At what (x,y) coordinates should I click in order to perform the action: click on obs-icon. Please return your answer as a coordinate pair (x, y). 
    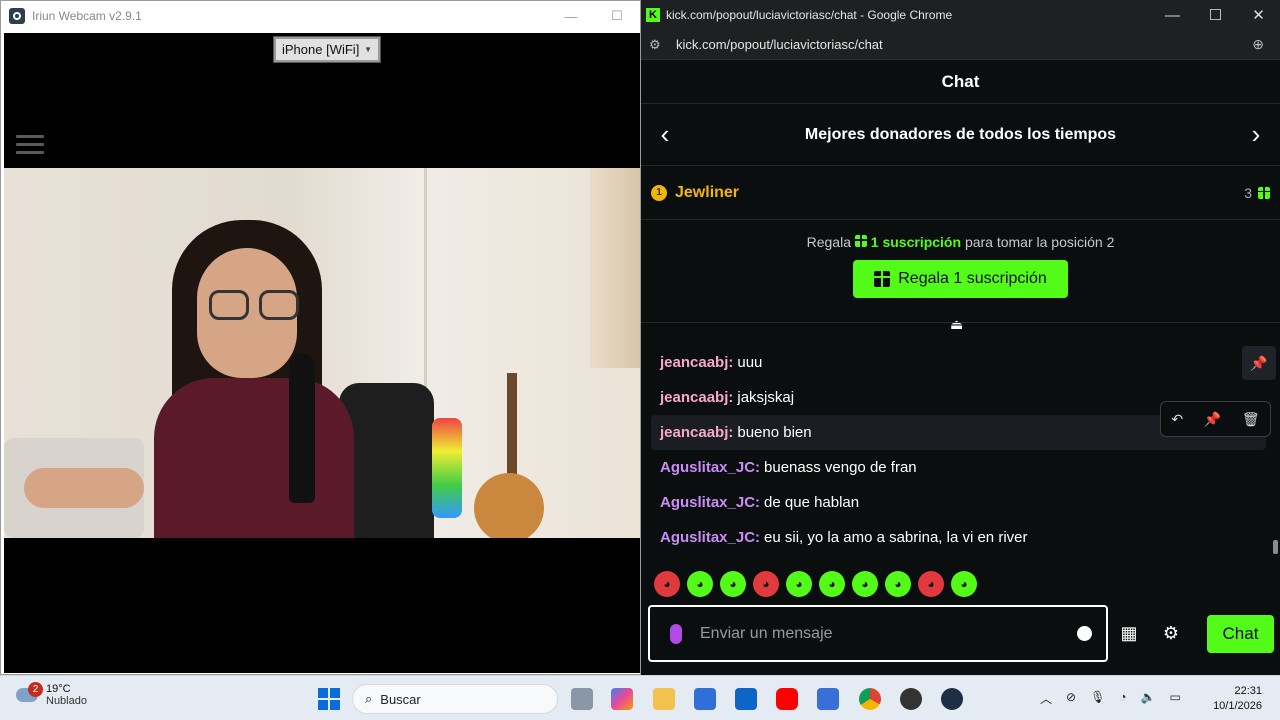
    Looking at the image, I should click on (911, 699).